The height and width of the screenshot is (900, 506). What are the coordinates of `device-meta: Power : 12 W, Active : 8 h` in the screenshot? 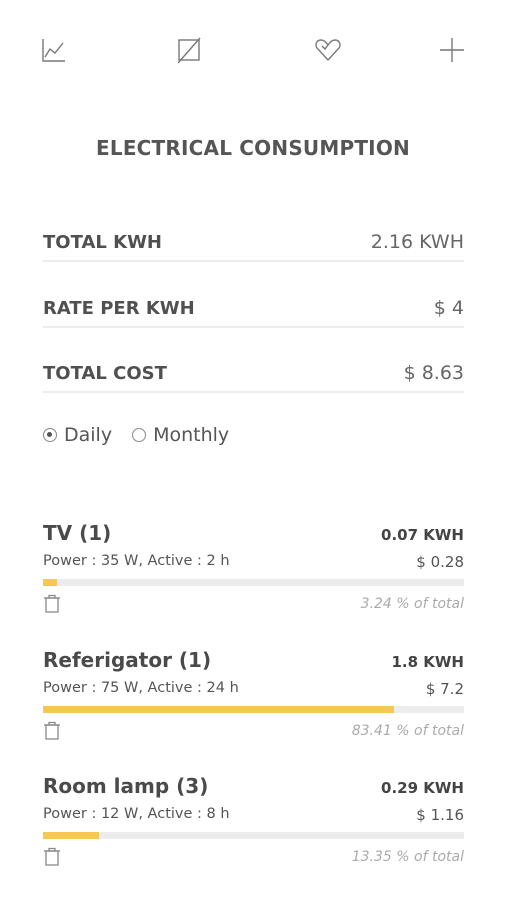 It's located at (136, 814).